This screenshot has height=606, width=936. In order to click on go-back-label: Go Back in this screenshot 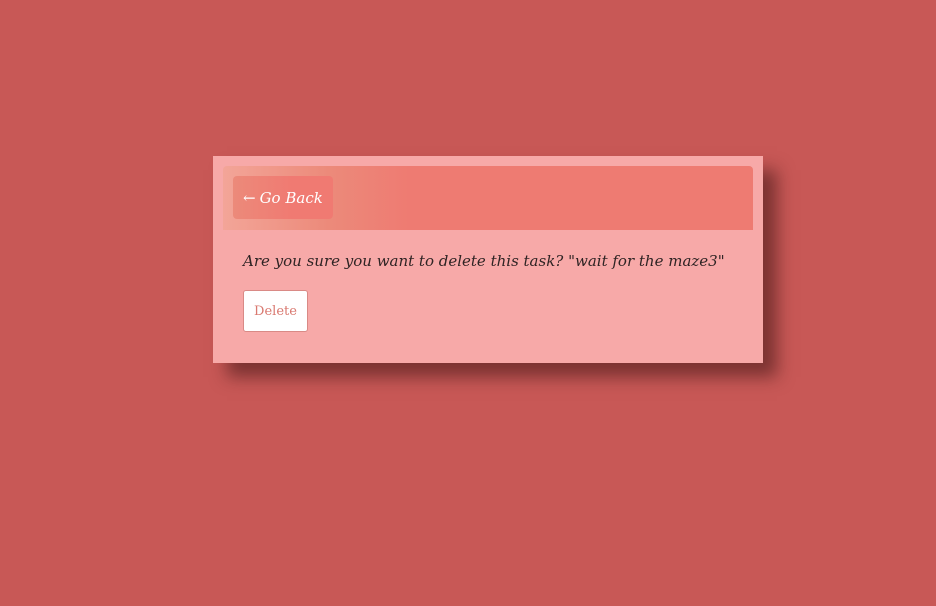, I will do `click(291, 197)`.